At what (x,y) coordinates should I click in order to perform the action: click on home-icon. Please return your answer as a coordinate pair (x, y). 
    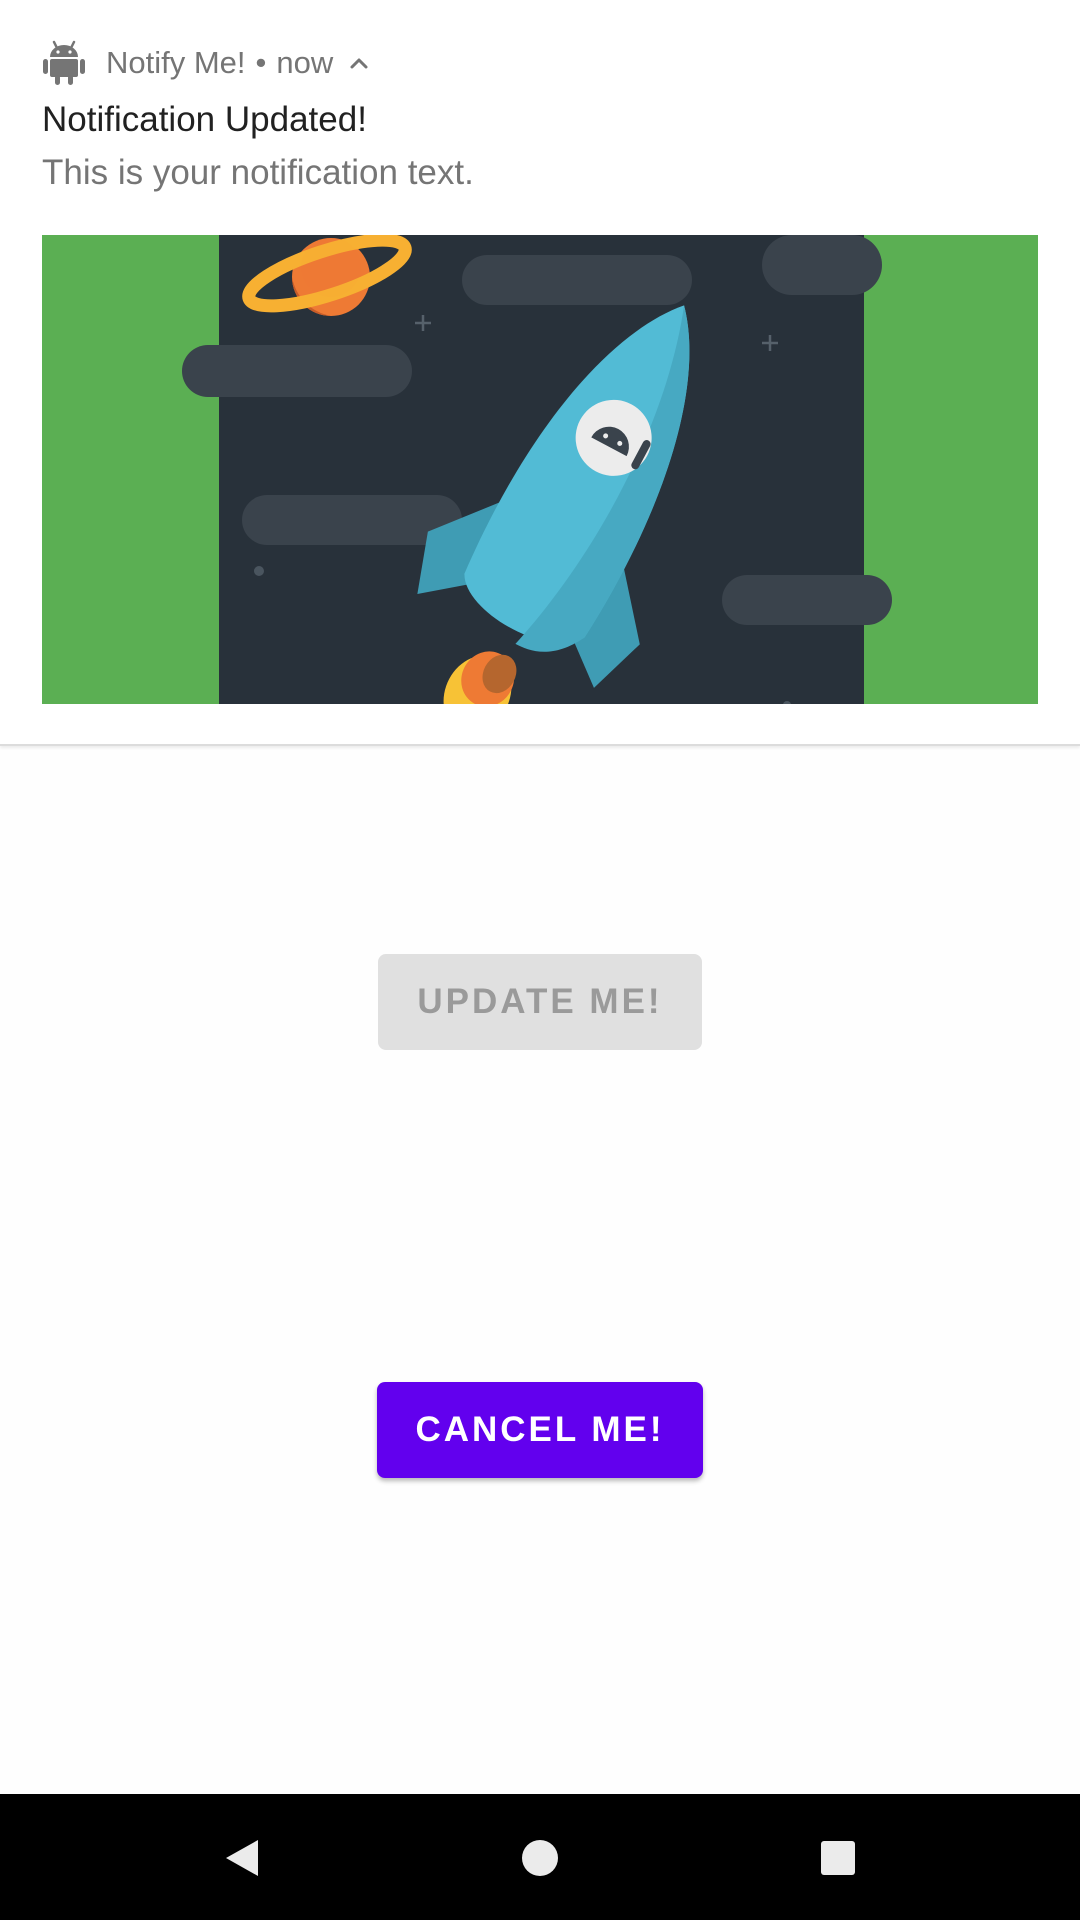
    Looking at the image, I should click on (540, 1858).